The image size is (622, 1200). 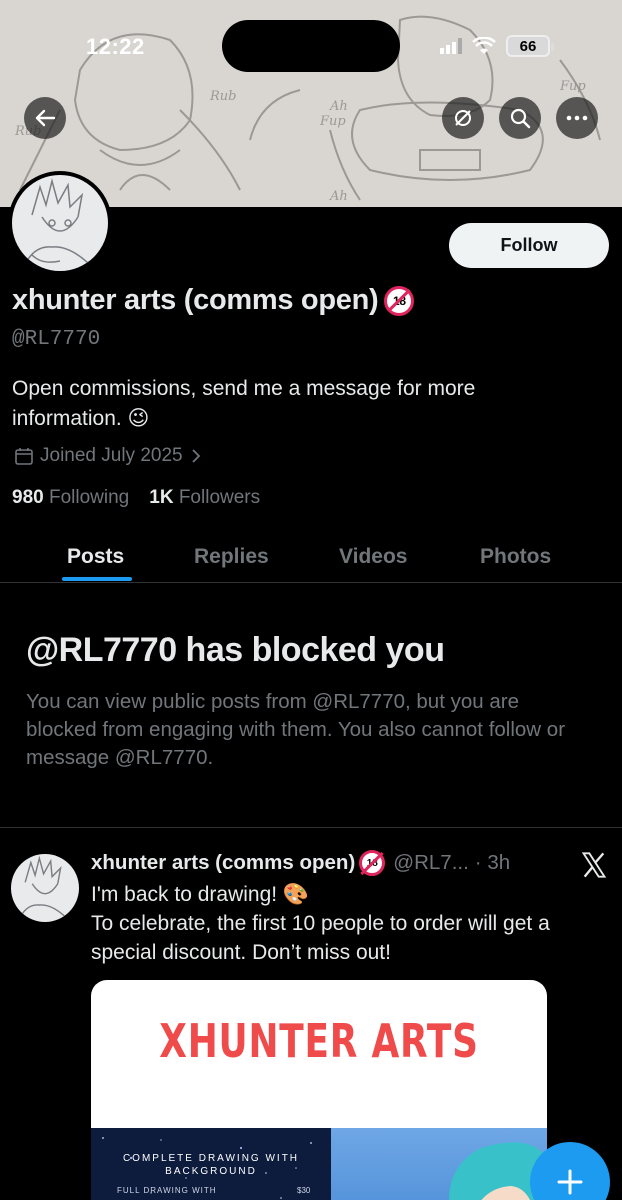 What do you see at coordinates (319, 1041) in the screenshot?
I see `media-title: XHUNTER ARTS` at bounding box center [319, 1041].